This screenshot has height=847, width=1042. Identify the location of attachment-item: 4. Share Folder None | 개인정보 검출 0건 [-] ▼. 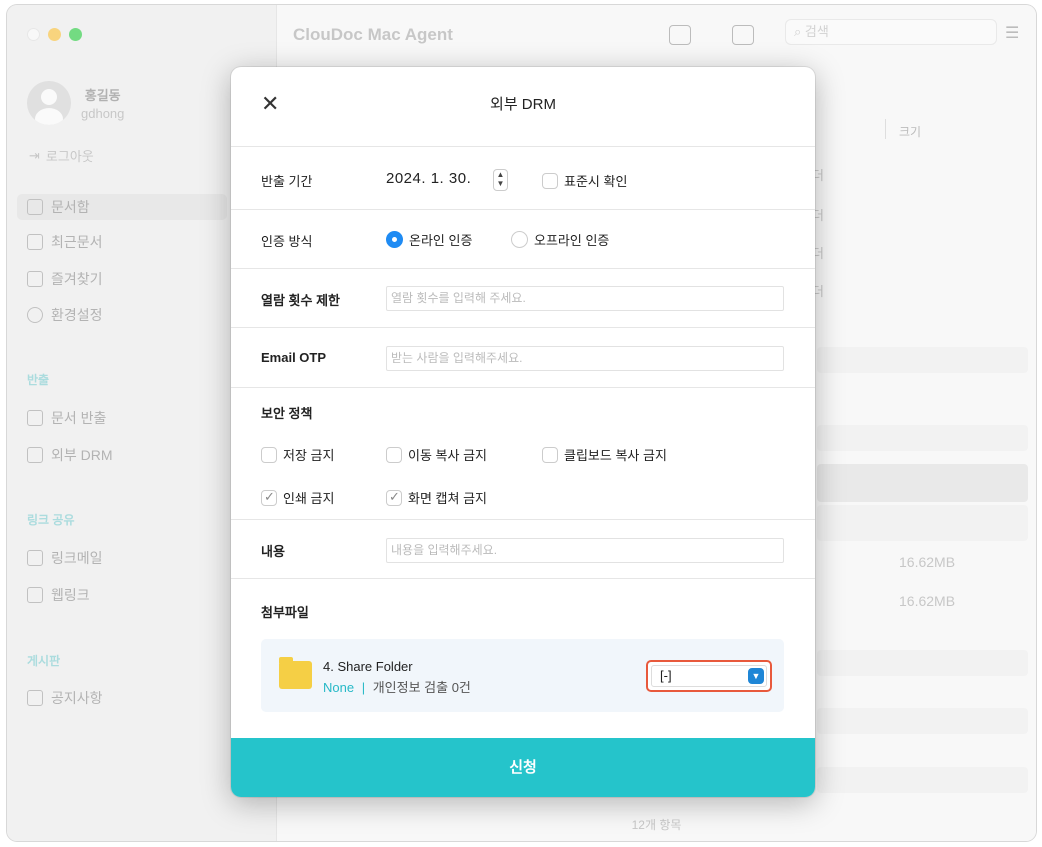
(522, 675).